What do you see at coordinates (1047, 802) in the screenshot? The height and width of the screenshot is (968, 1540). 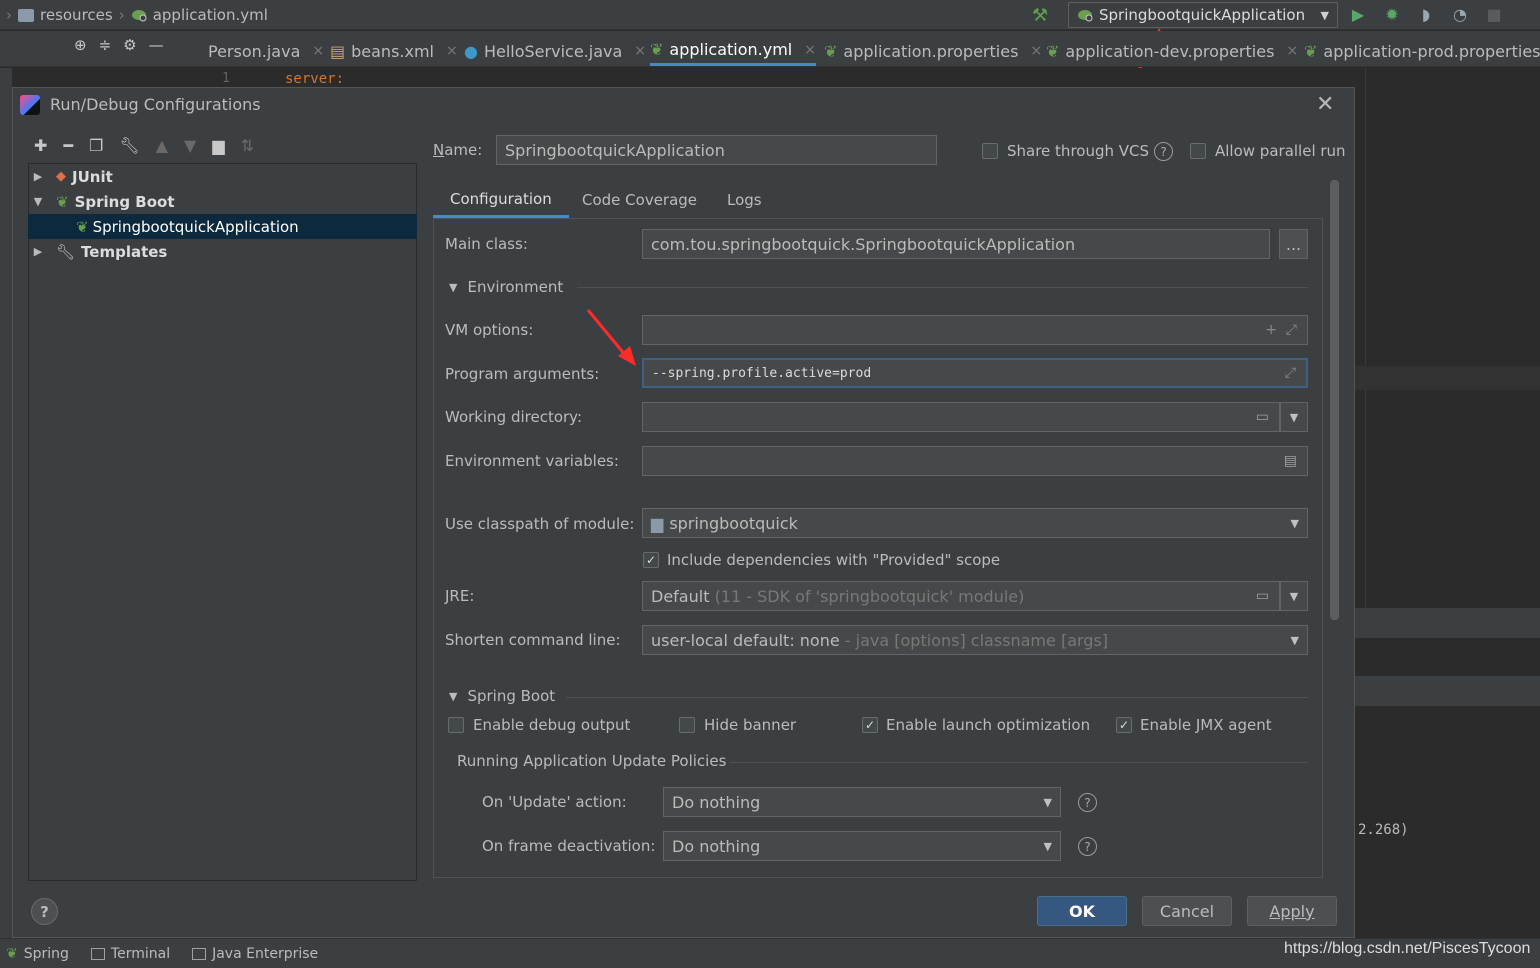 I see `chevron-down-icon: ▼` at bounding box center [1047, 802].